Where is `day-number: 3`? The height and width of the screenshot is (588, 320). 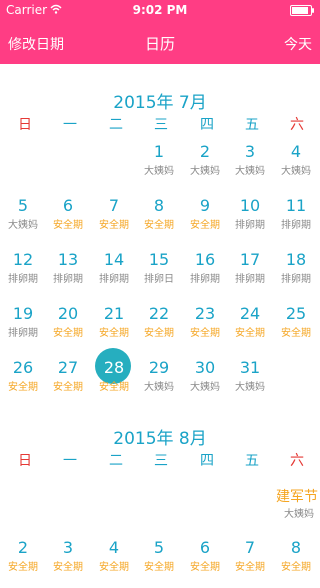 day-number: 3 is located at coordinates (68, 547).